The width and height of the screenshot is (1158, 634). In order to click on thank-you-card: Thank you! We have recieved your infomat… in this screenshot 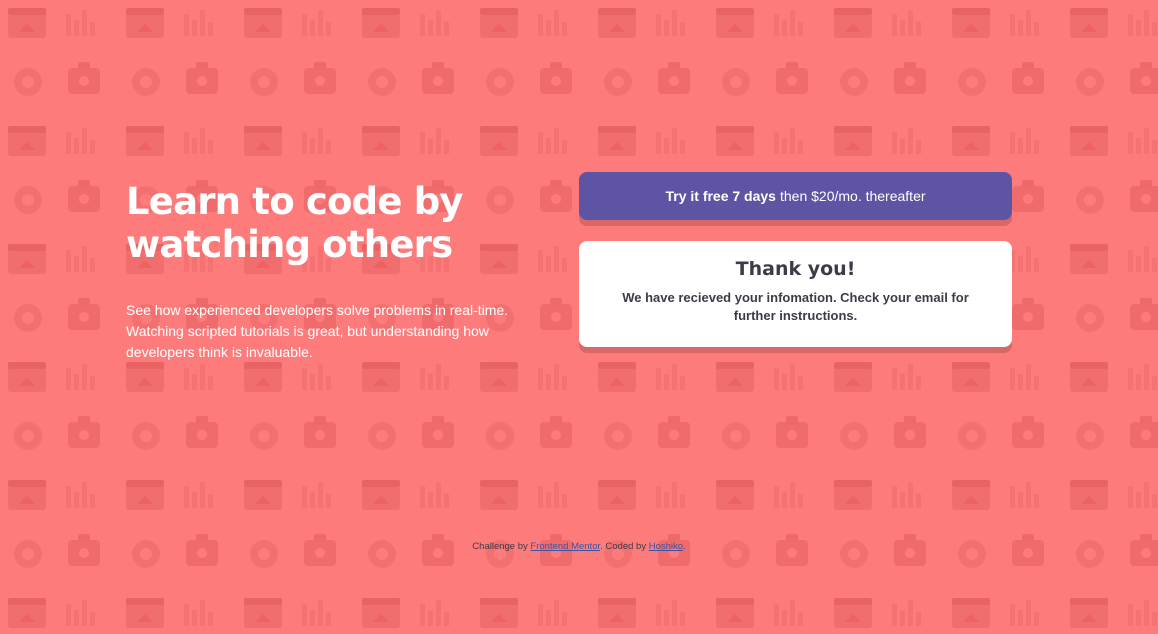, I will do `click(795, 294)`.